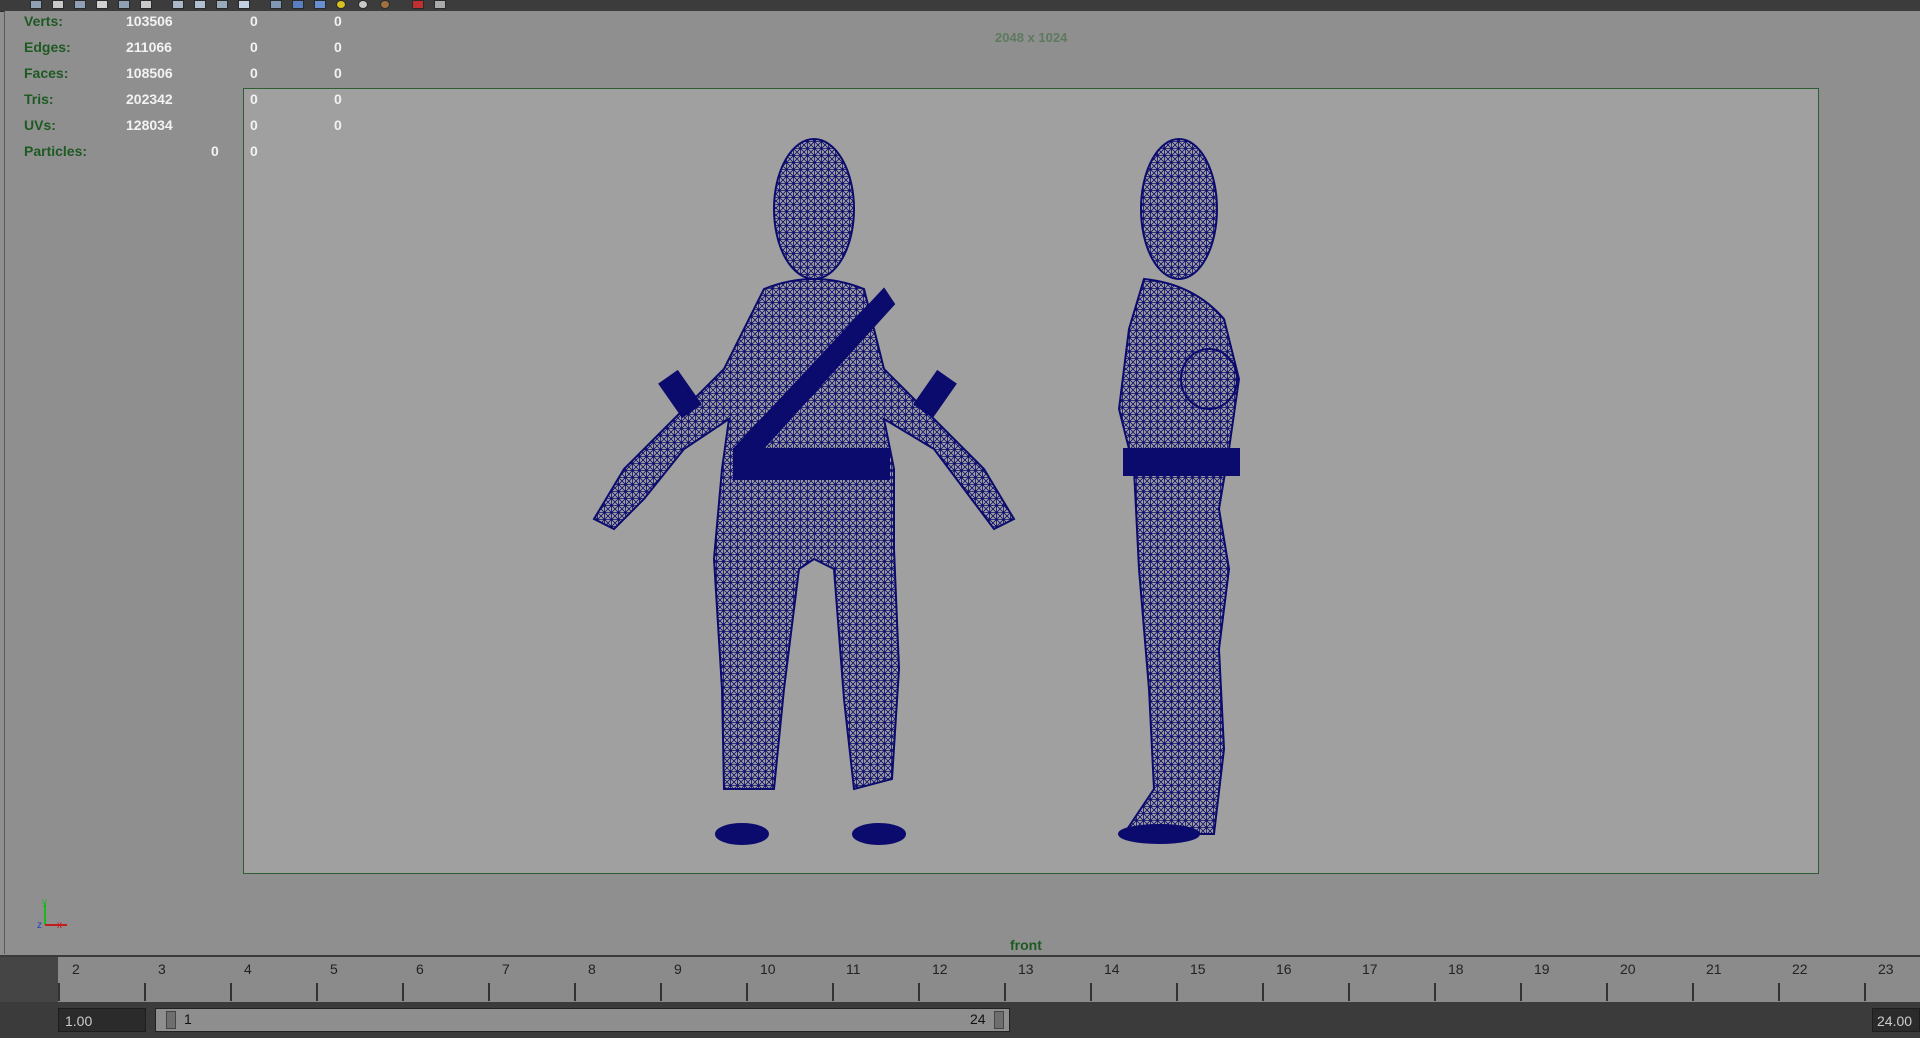  I want to click on timeline-tick-label: 21, so click(1714, 969).